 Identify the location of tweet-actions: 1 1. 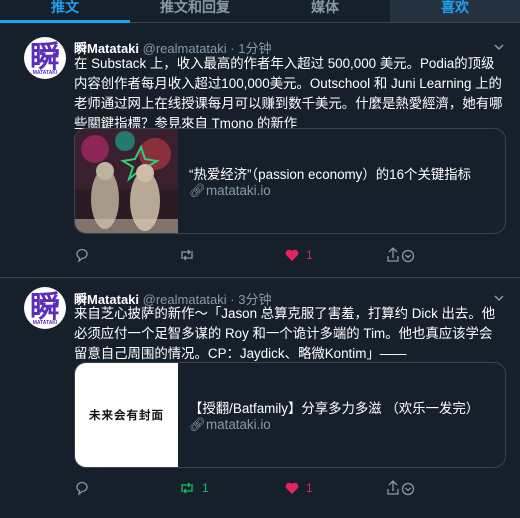
(289, 488).